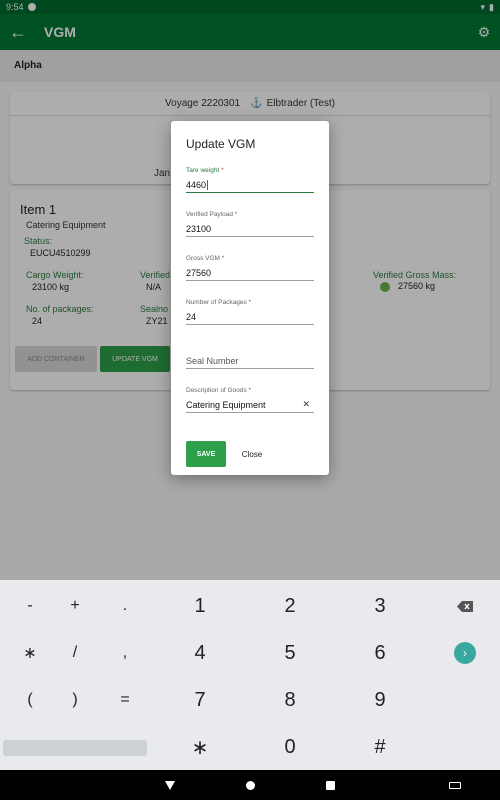  Describe the element at coordinates (250, 317) in the screenshot. I see `number-of-packages-input: 24` at that location.